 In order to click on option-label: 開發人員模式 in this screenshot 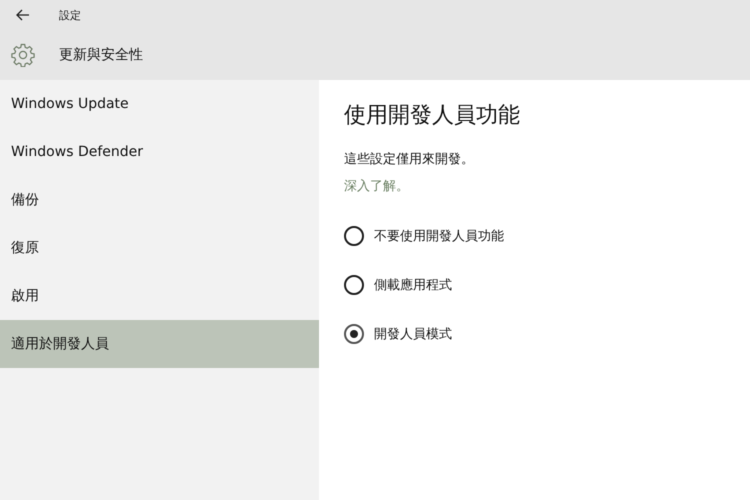, I will do `click(413, 334)`.